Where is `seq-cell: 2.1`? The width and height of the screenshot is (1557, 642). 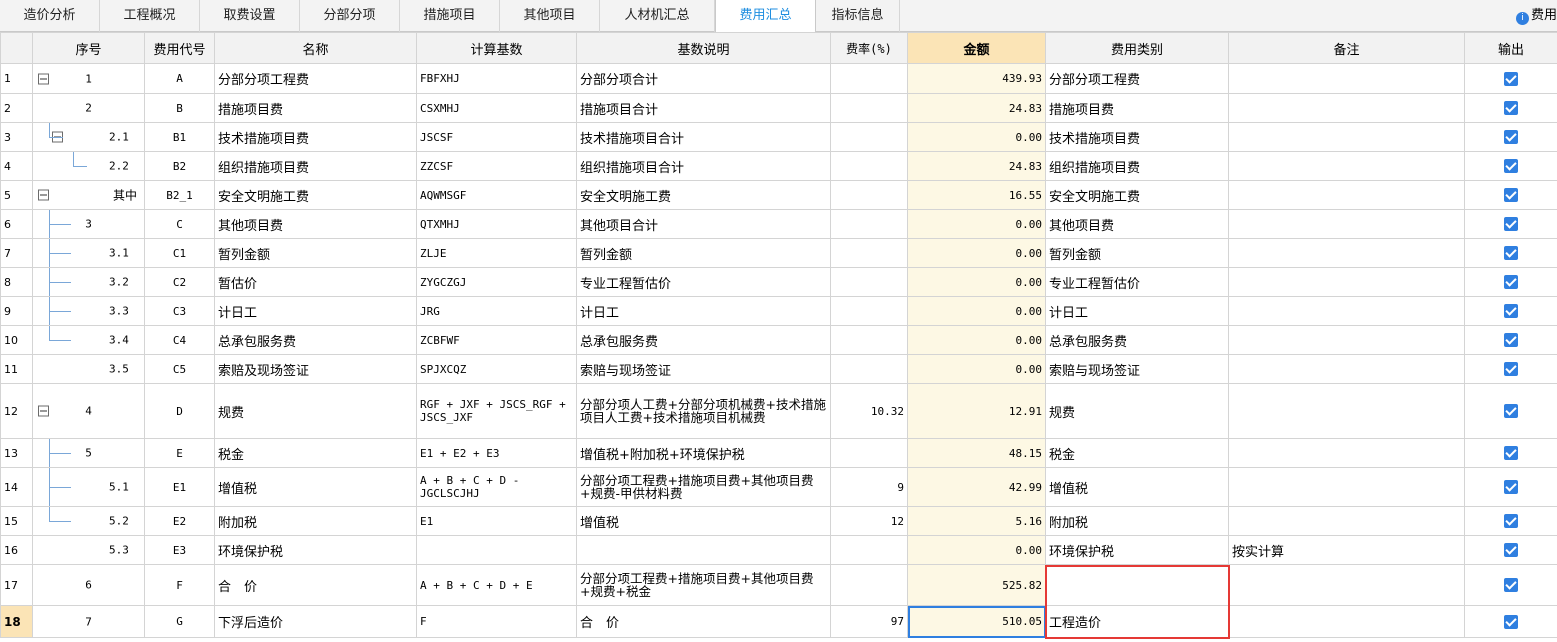 seq-cell: 2.1 is located at coordinates (88, 137).